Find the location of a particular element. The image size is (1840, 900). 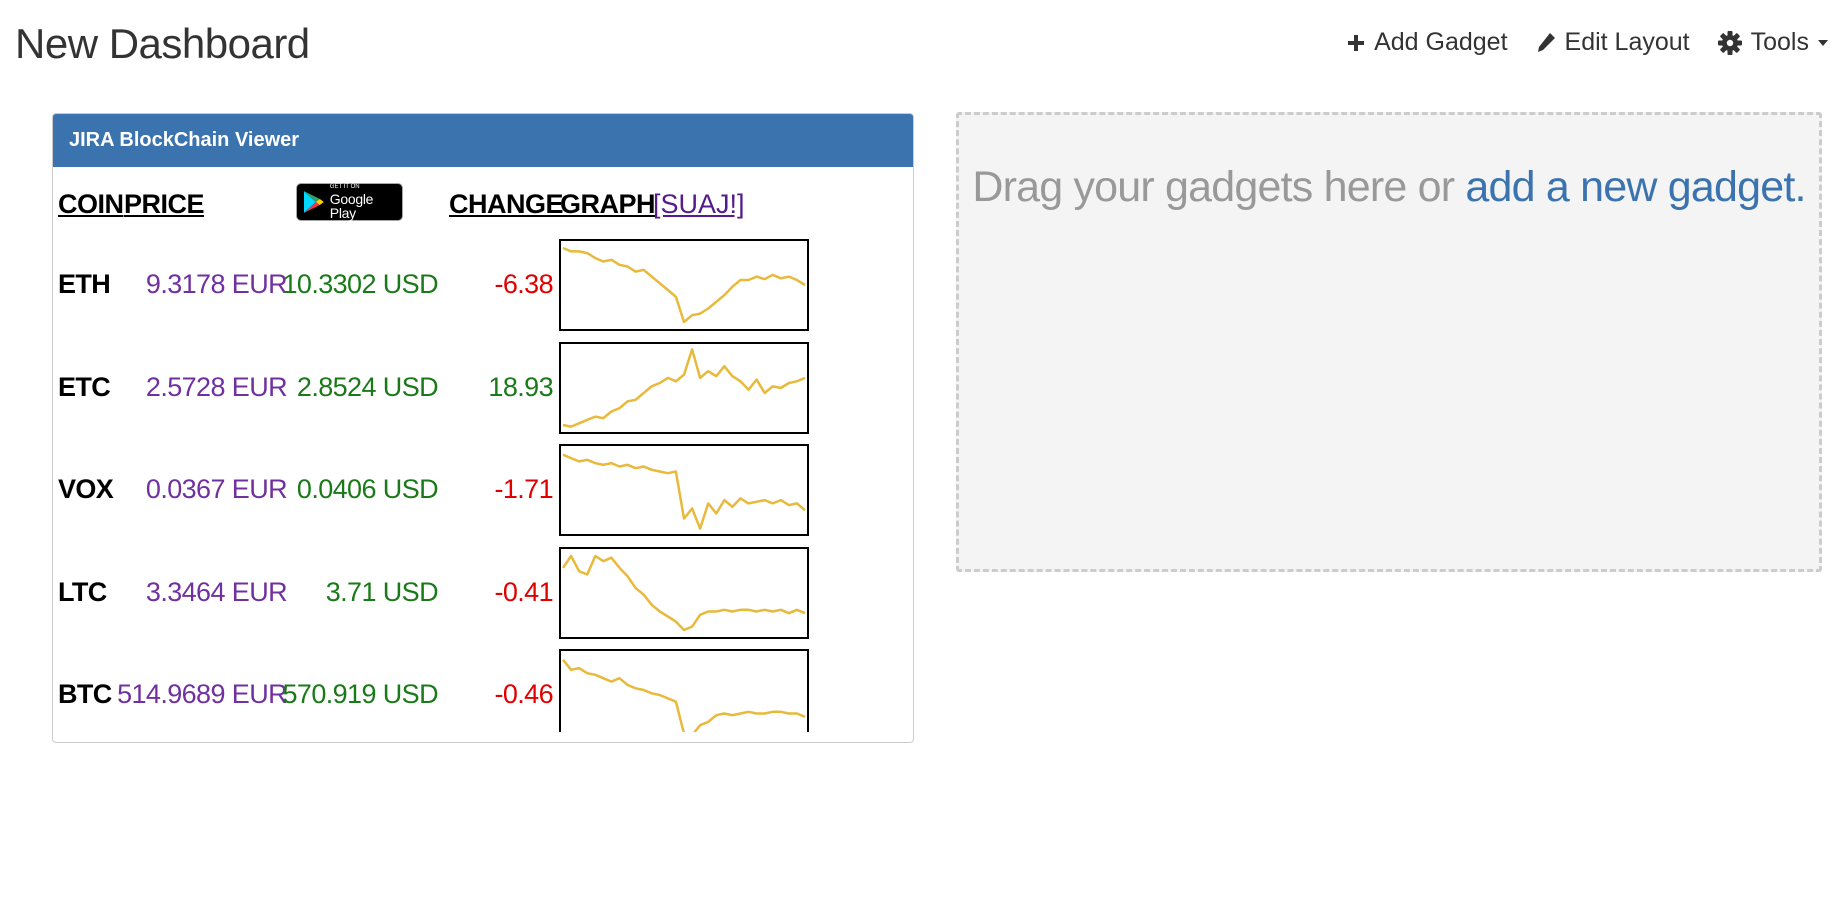

price-eur: 2.5728 EUR is located at coordinates (216, 386).